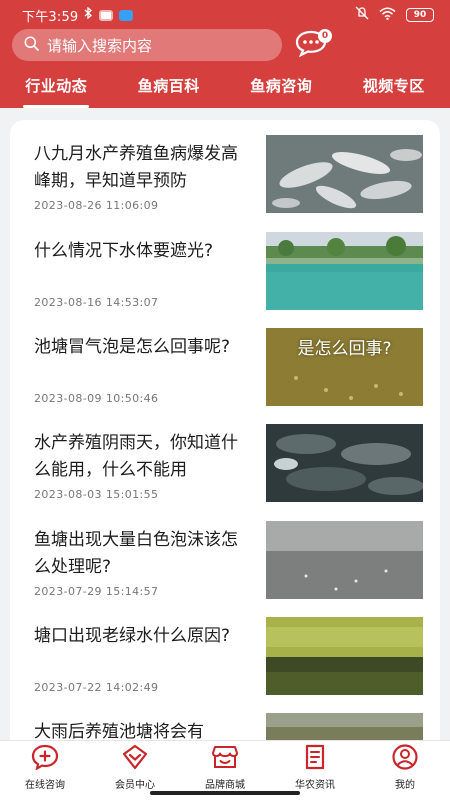  Describe the element at coordinates (169, 81) in the screenshot. I see `tab-fish-disease-wiki: 鱼病百科` at that location.